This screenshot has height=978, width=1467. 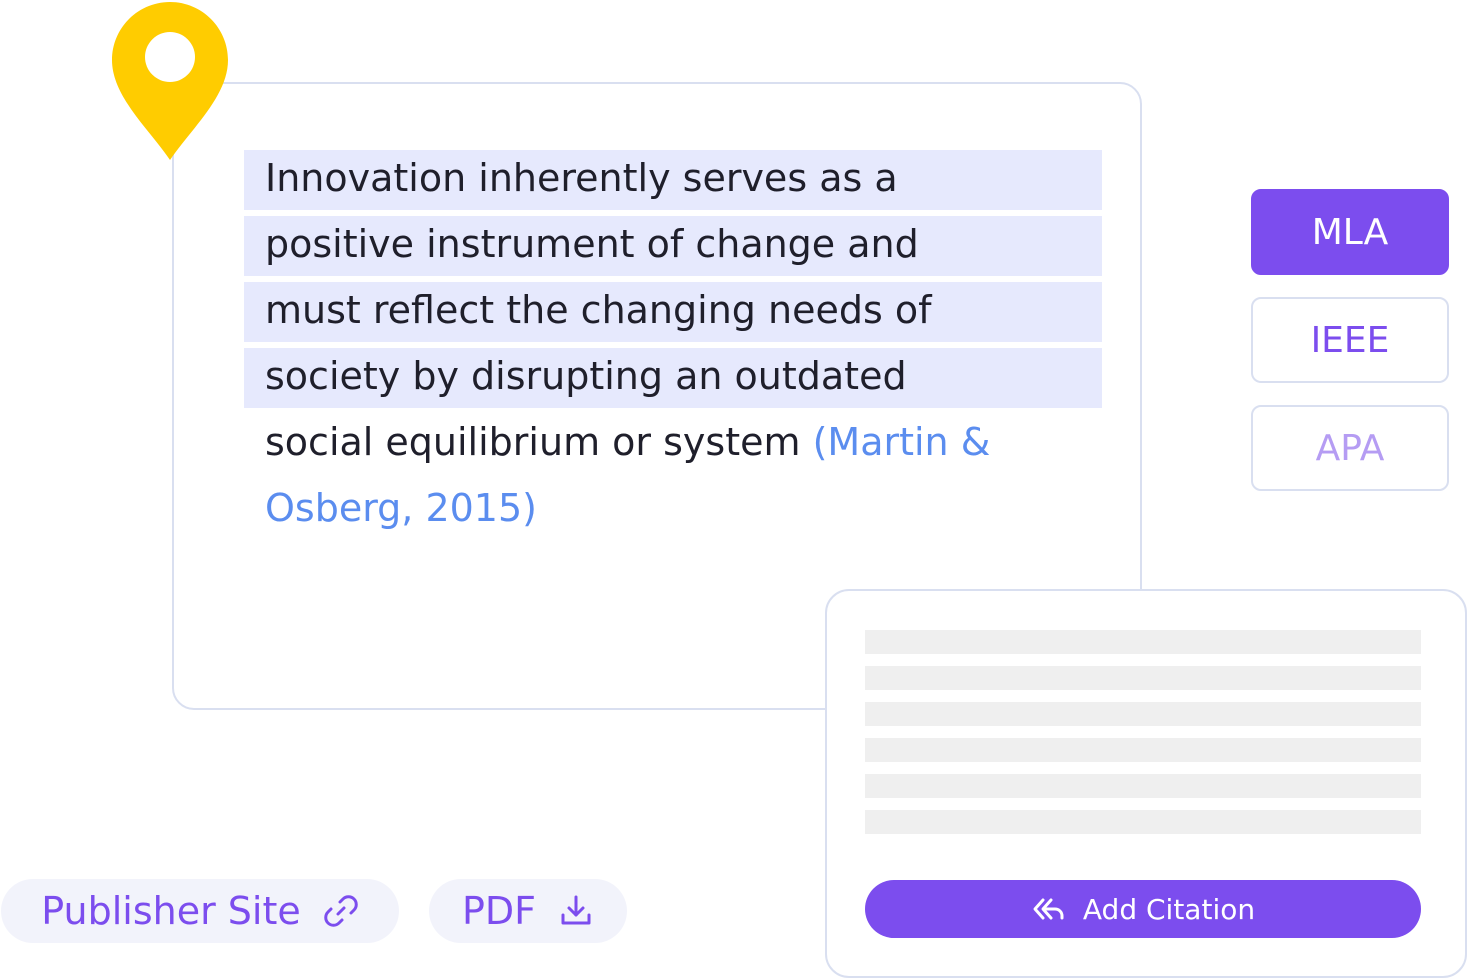 I want to click on link-icon, so click(x=341, y=911).